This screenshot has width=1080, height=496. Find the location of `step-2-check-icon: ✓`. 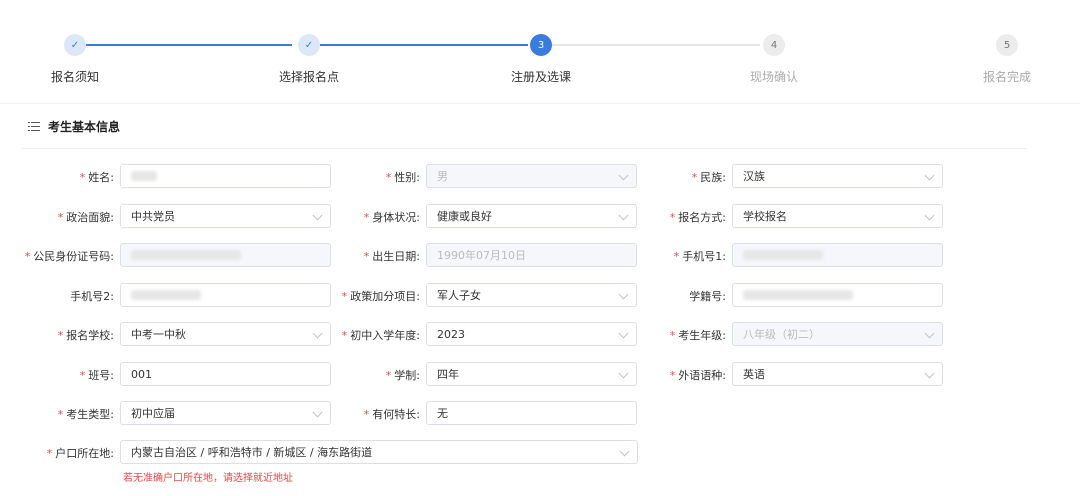

step-2-check-icon: ✓ is located at coordinates (309, 45).